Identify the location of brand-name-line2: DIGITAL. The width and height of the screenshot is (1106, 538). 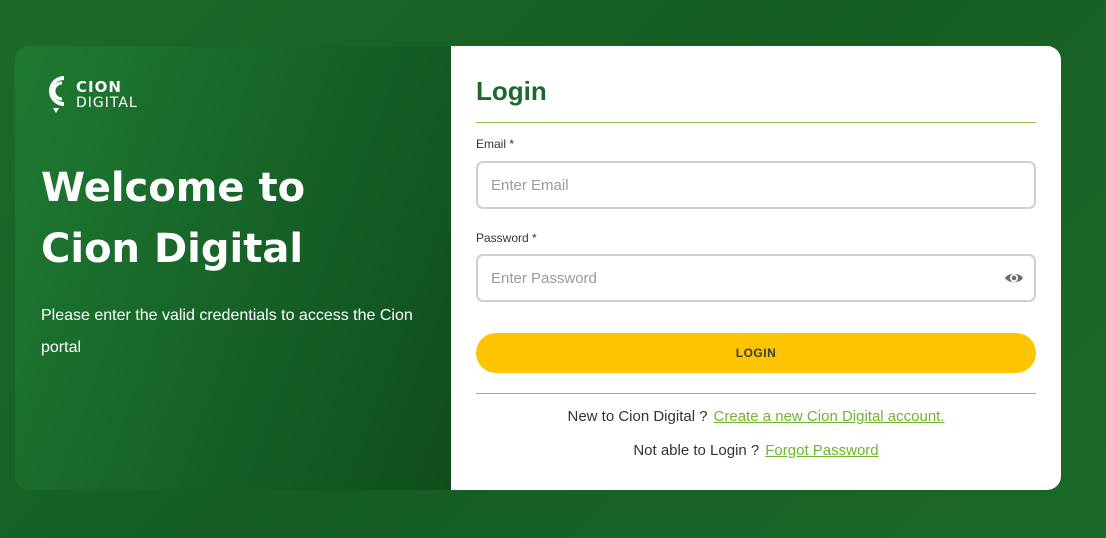
(107, 103).